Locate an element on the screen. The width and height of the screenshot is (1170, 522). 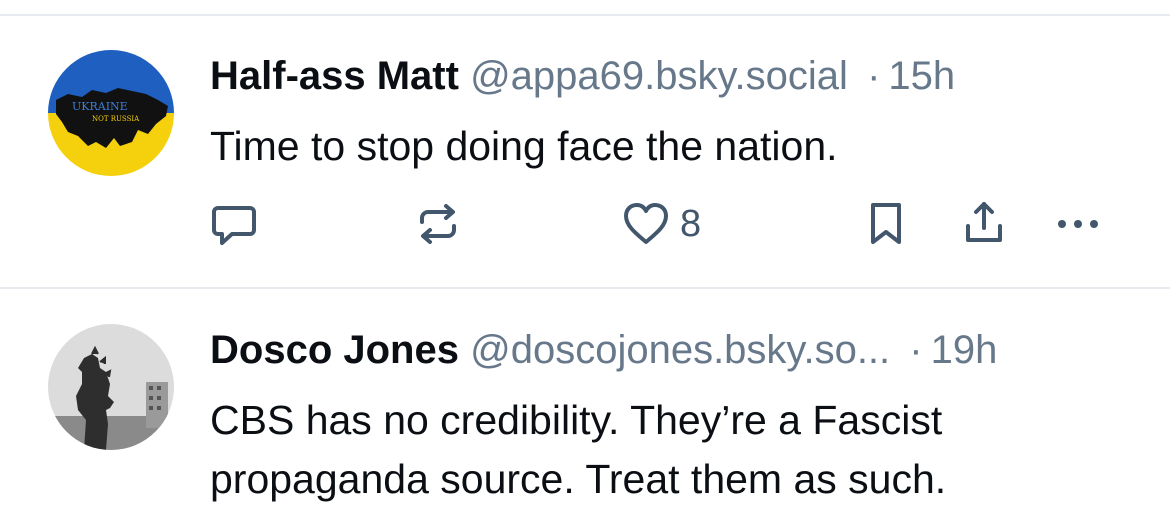
repost-button is located at coordinates (438, 224).